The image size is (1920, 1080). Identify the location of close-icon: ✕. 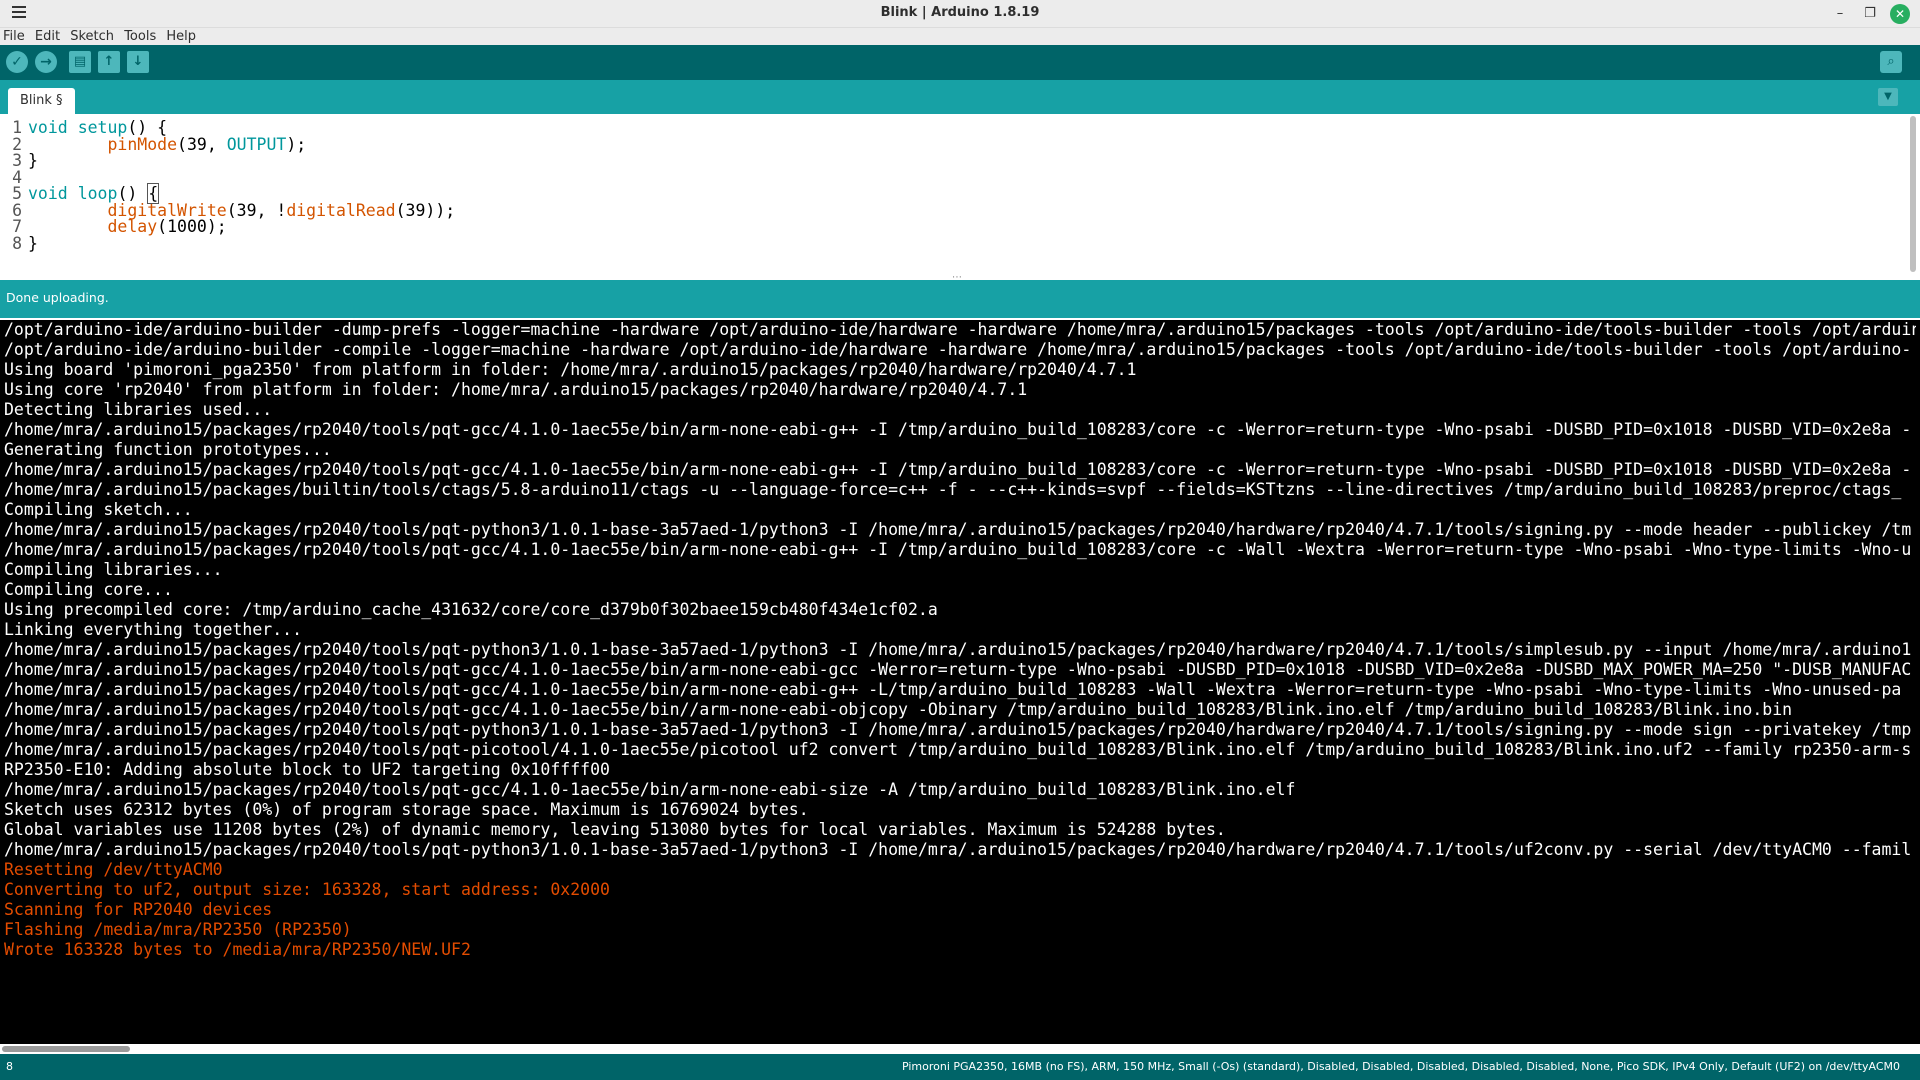
(1900, 14).